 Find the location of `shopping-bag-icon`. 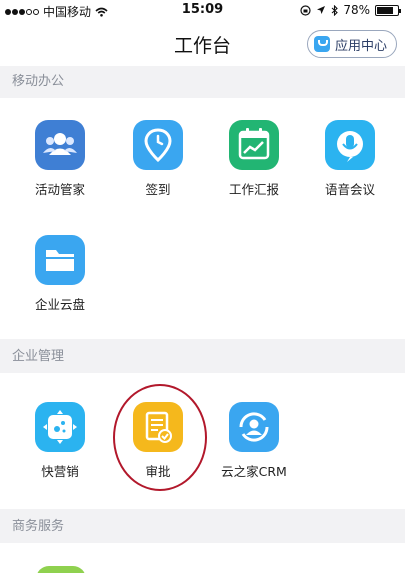

shopping-bag-icon is located at coordinates (321, 44).